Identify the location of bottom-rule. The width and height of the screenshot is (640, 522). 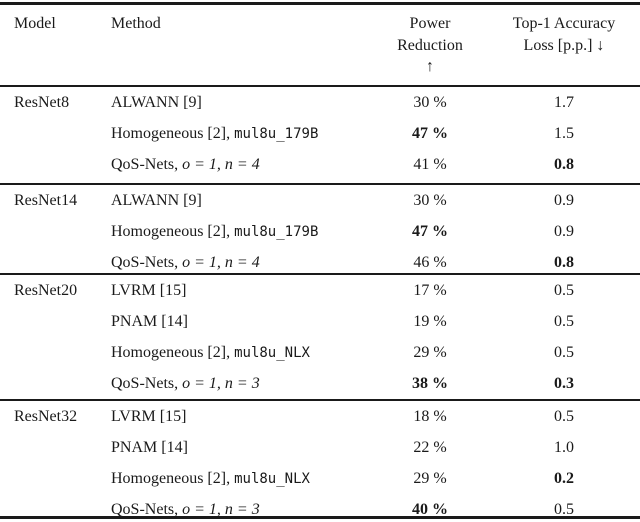
(320, 517).